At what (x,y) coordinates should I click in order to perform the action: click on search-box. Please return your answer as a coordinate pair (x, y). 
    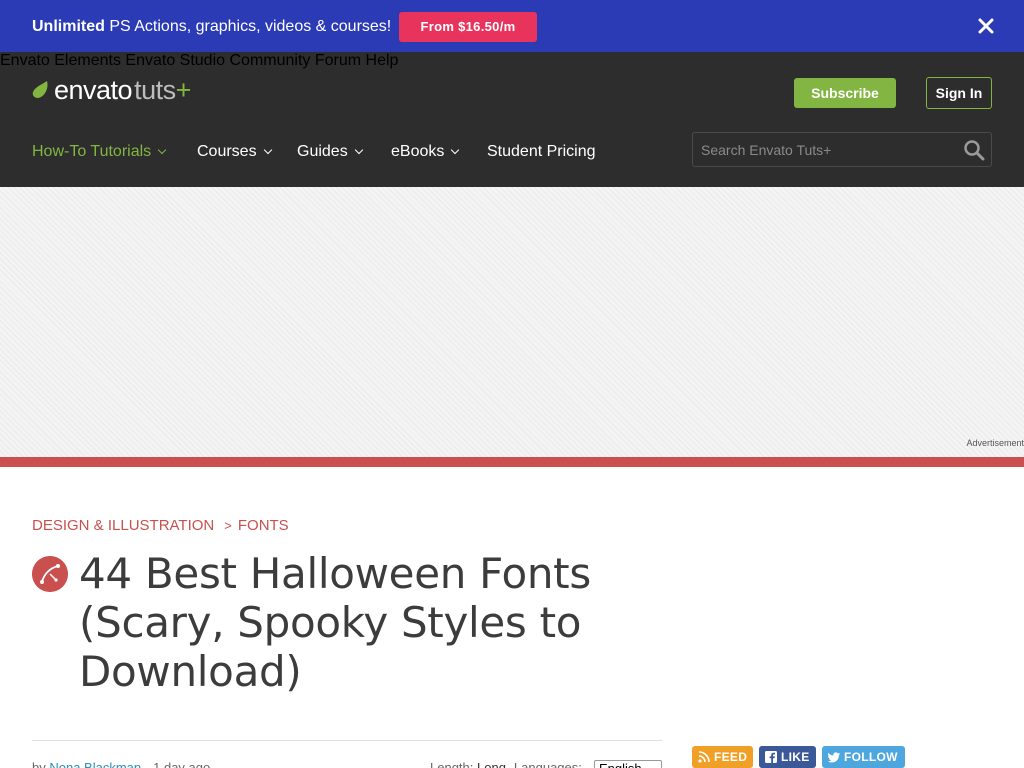
    Looking at the image, I should click on (842, 149).